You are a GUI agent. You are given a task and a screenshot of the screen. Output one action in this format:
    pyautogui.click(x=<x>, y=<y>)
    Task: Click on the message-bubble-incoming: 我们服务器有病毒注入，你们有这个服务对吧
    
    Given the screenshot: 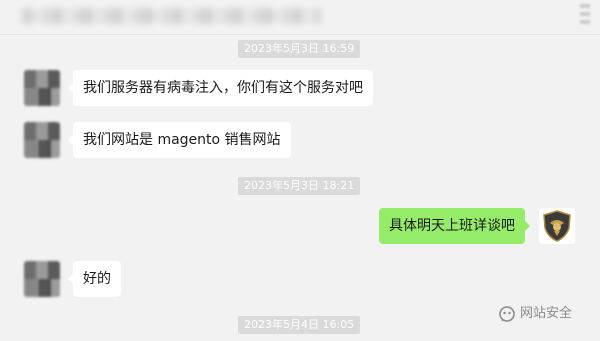 What is the action you would take?
    pyautogui.click(x=220, y=88)
    